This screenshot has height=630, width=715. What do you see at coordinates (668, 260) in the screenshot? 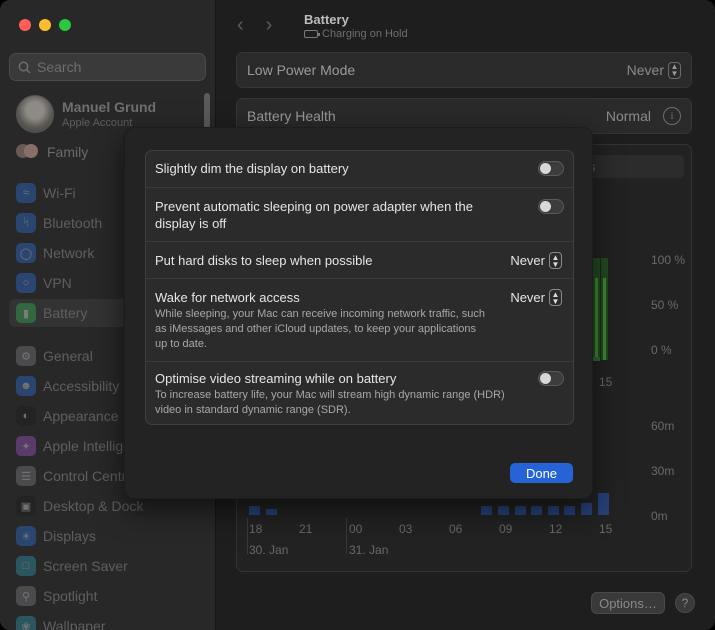
I see `level-tick-label: 100 %` at bounding box center [668, 260].